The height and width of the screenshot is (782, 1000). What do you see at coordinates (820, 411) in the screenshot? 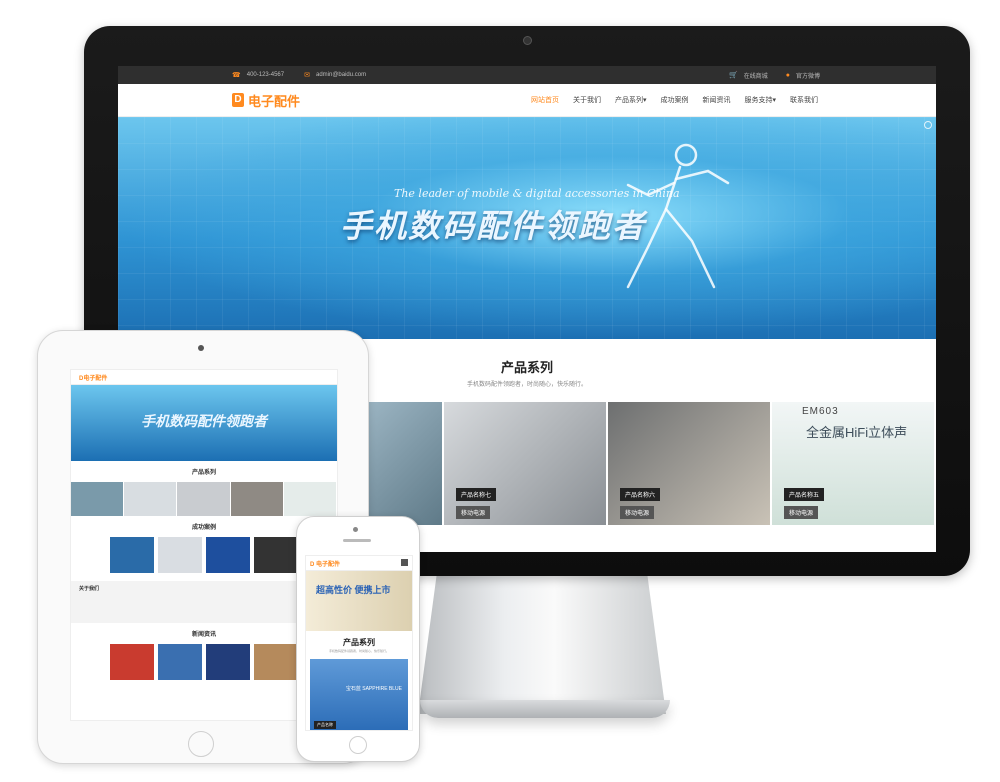
I see `product-overlay-model: EM603` at bounding box center [820, 411].